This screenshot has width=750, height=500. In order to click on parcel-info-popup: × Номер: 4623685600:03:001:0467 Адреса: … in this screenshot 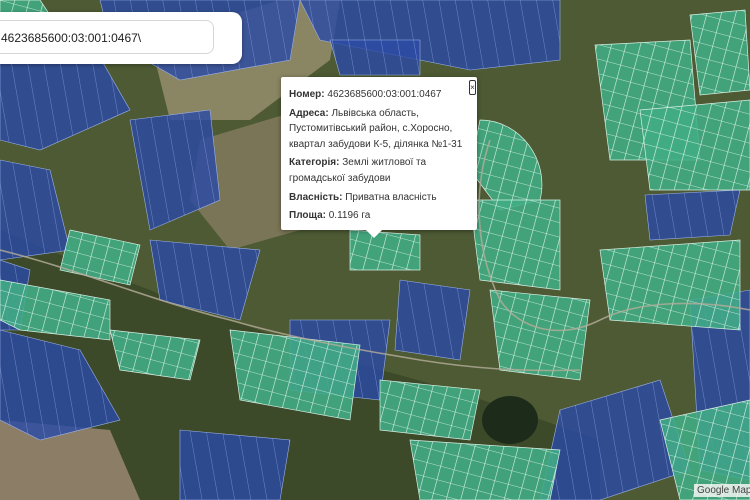, I will do `click(379, 157)`.